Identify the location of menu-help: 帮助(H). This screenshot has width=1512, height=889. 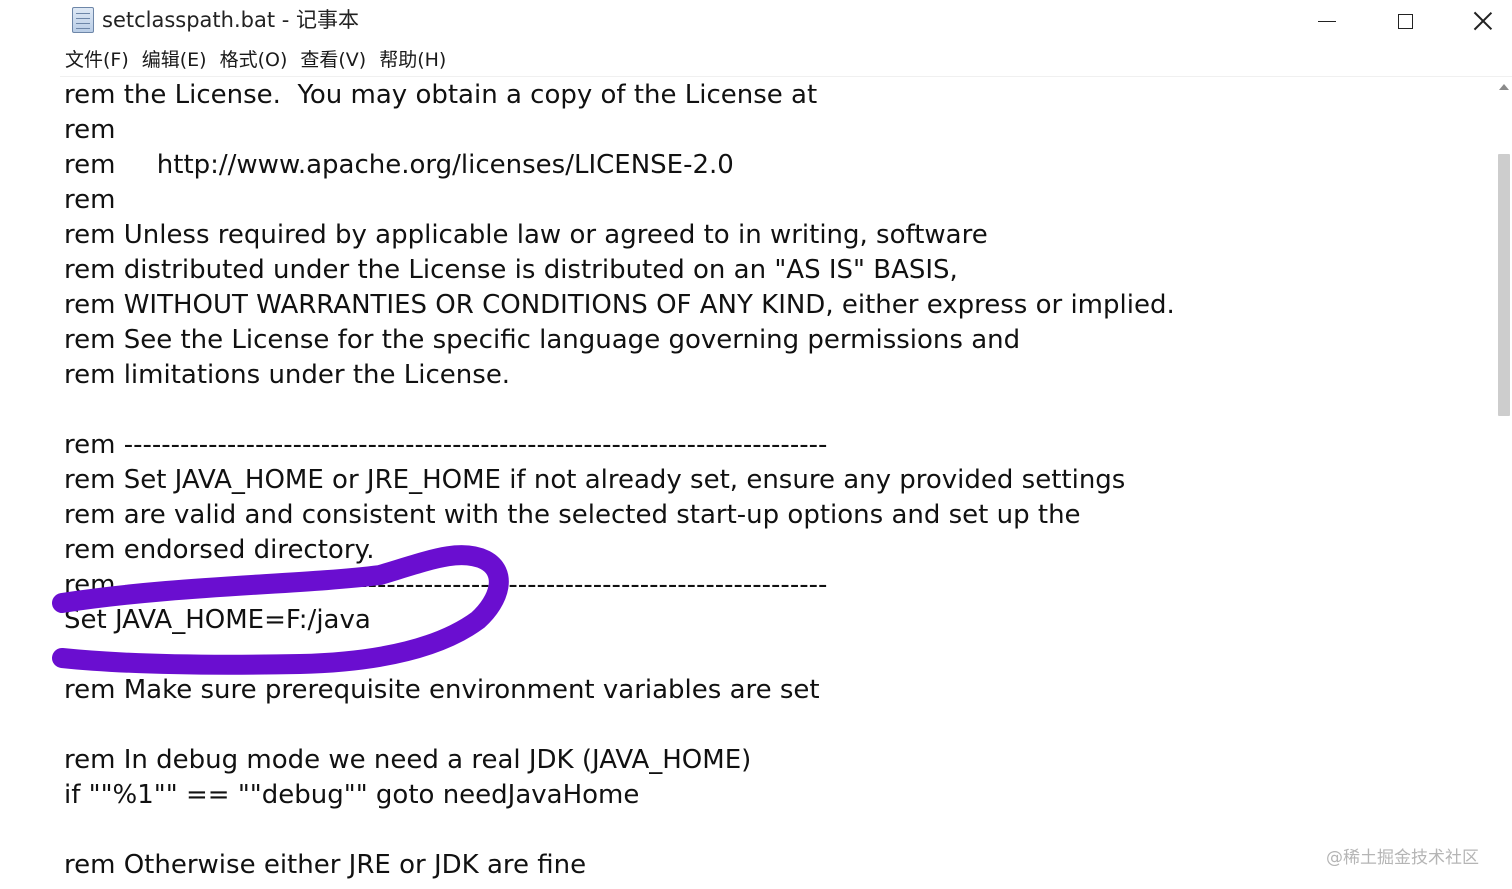
(413, 60).